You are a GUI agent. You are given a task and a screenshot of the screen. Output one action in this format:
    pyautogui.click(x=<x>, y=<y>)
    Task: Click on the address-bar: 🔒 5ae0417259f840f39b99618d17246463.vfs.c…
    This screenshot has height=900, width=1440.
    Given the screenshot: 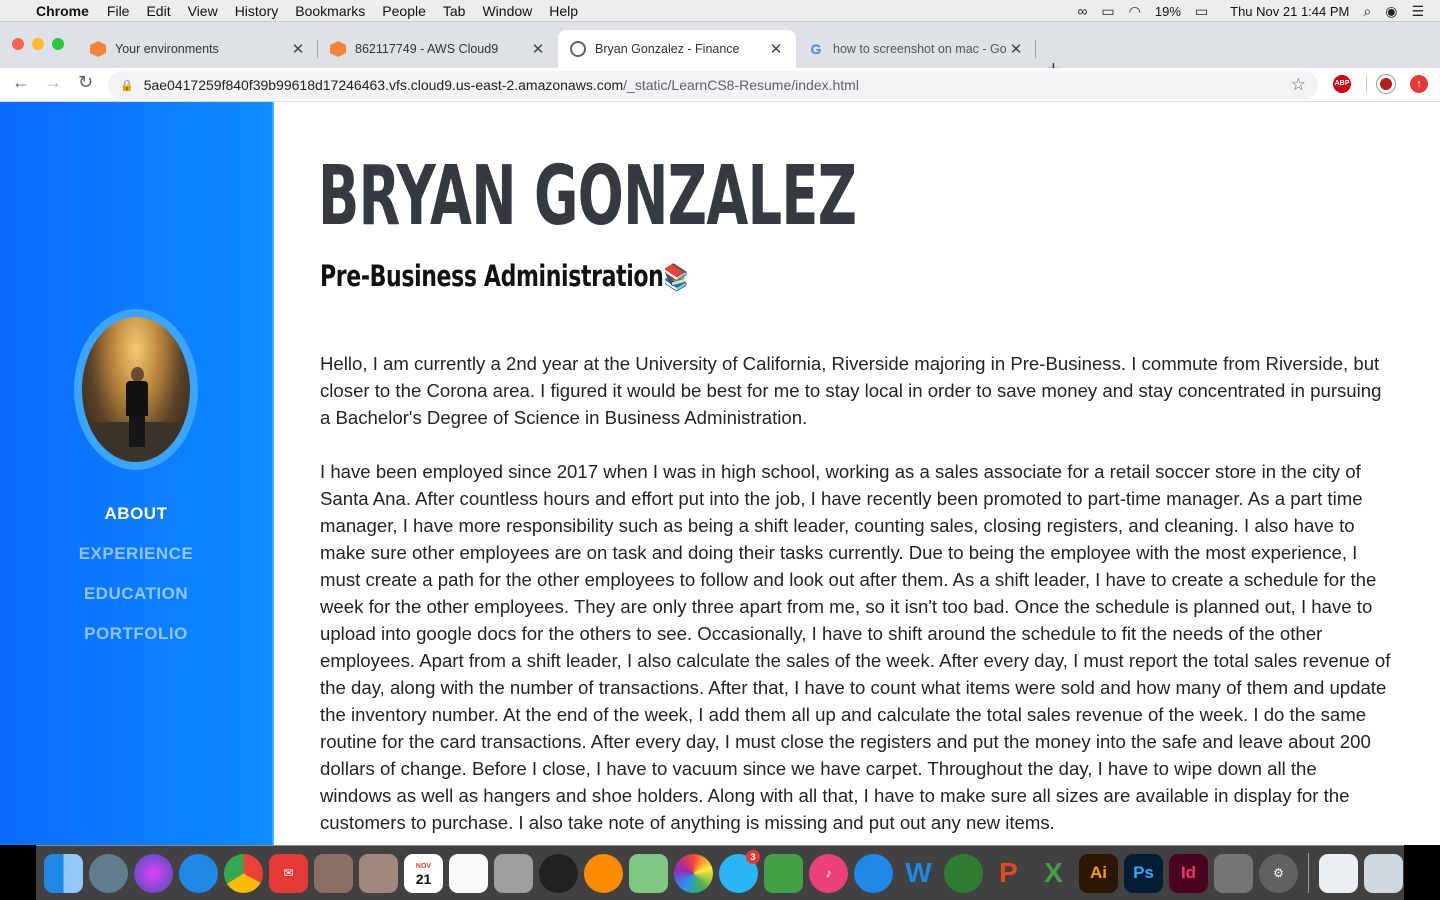 What is the action you would take?
    pyautogui.click(x=713, y=85)
    